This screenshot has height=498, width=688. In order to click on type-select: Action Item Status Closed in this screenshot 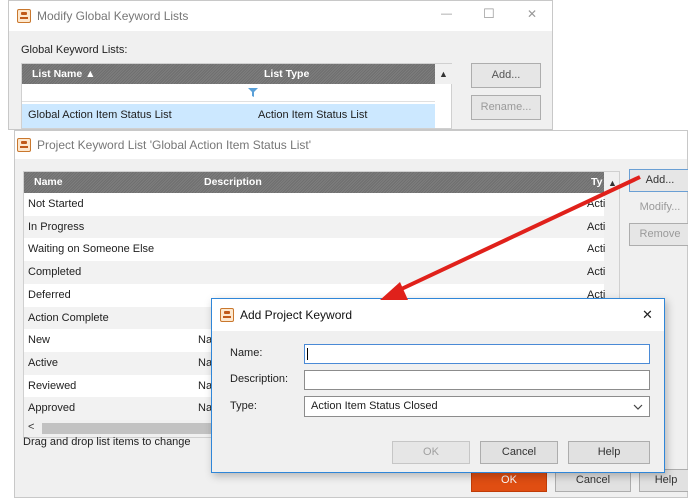, I will do `click(477, 406)`.